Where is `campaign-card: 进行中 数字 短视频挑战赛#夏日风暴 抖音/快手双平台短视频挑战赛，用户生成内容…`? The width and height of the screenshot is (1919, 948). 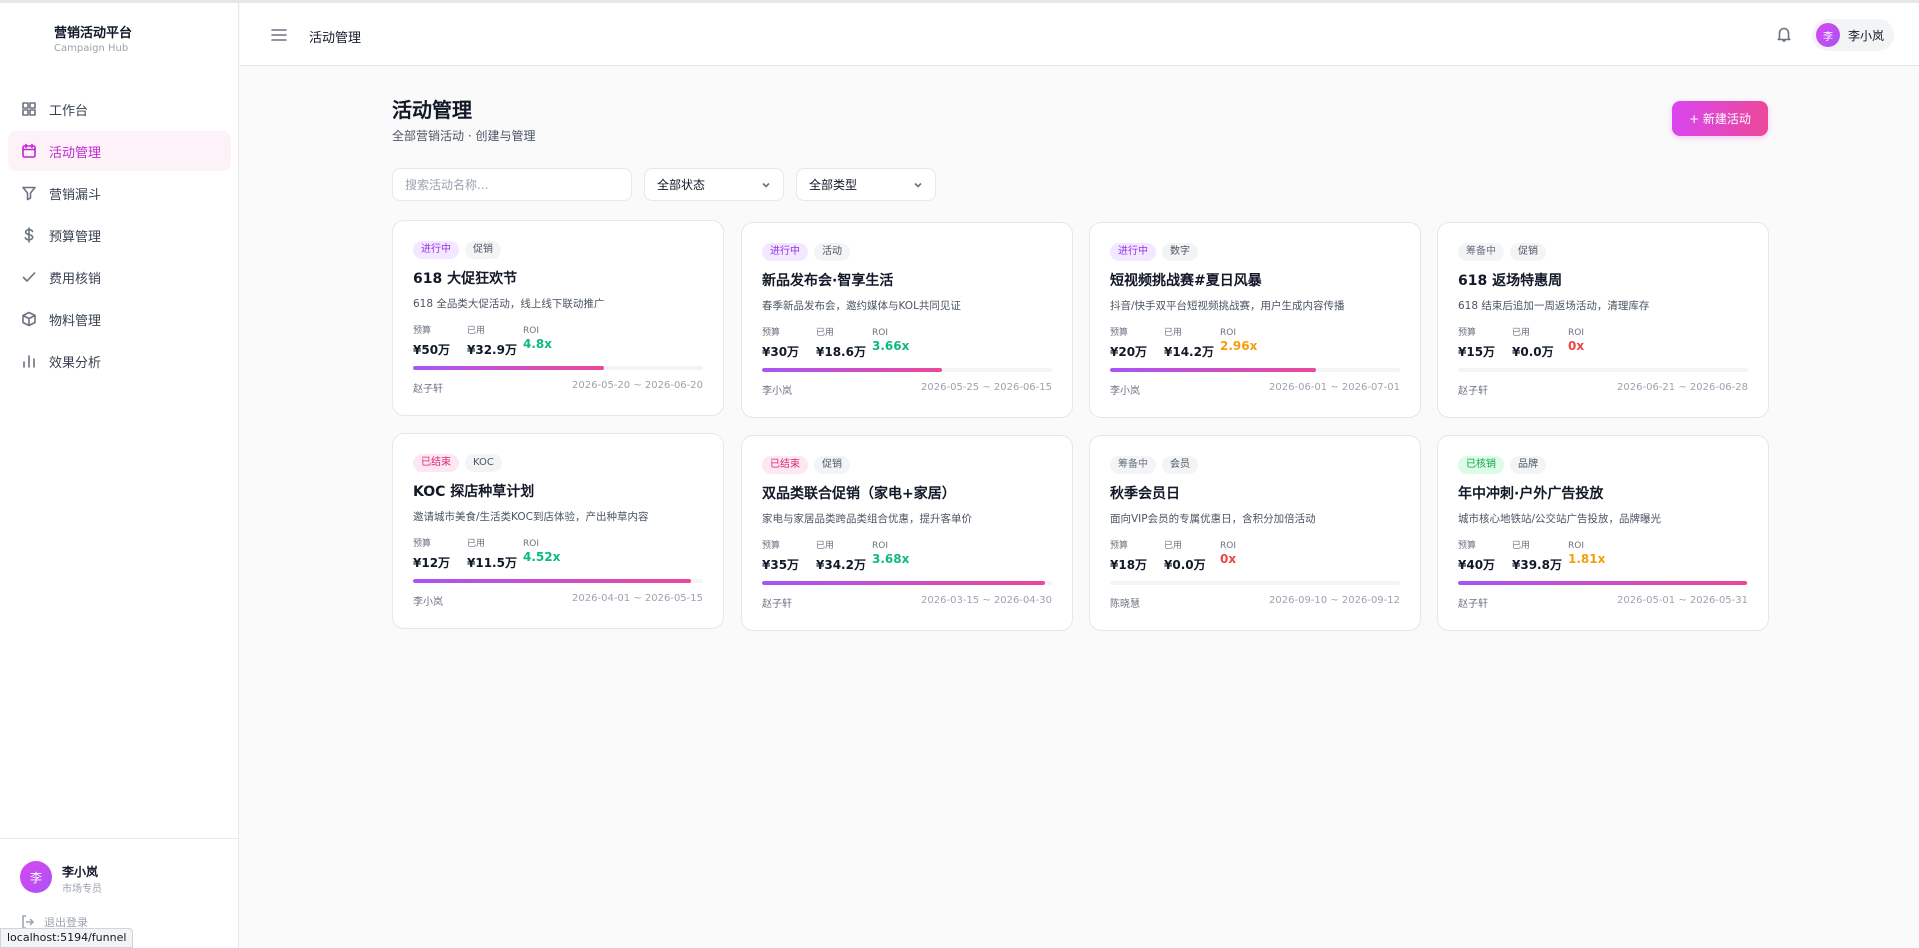 campaign-card: 进行中 数字 短视频挑战赛#夏日风暴 抖音/快手双平台短视频挑战赛，用户生成内容… is located at coordinates (1255, 320).